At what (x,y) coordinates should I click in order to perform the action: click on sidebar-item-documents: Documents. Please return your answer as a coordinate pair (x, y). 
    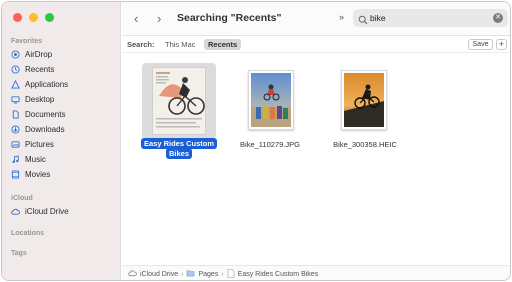
    Looking at the image, I should click on (38, 114).